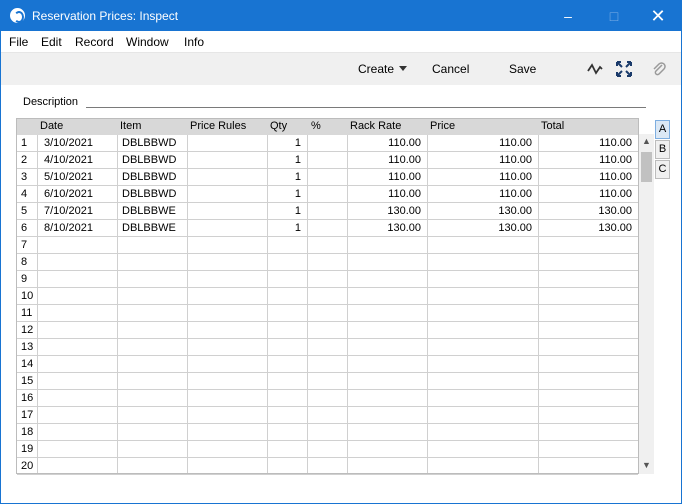 The image size is (682, 504). Describe the element at coordinates (327, 313) in the screenshot. I see `table-row: 11` at that location.